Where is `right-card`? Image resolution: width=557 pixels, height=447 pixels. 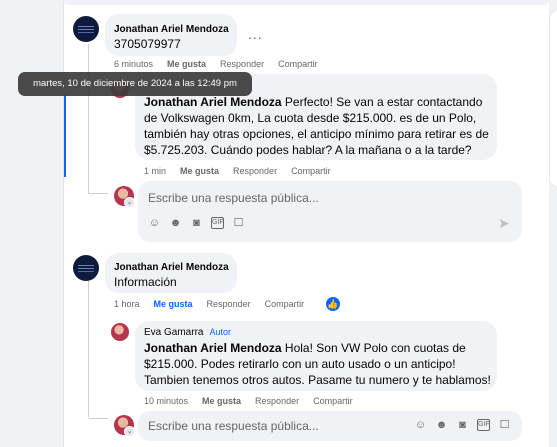
right-card is located at coordinates (553, 98).